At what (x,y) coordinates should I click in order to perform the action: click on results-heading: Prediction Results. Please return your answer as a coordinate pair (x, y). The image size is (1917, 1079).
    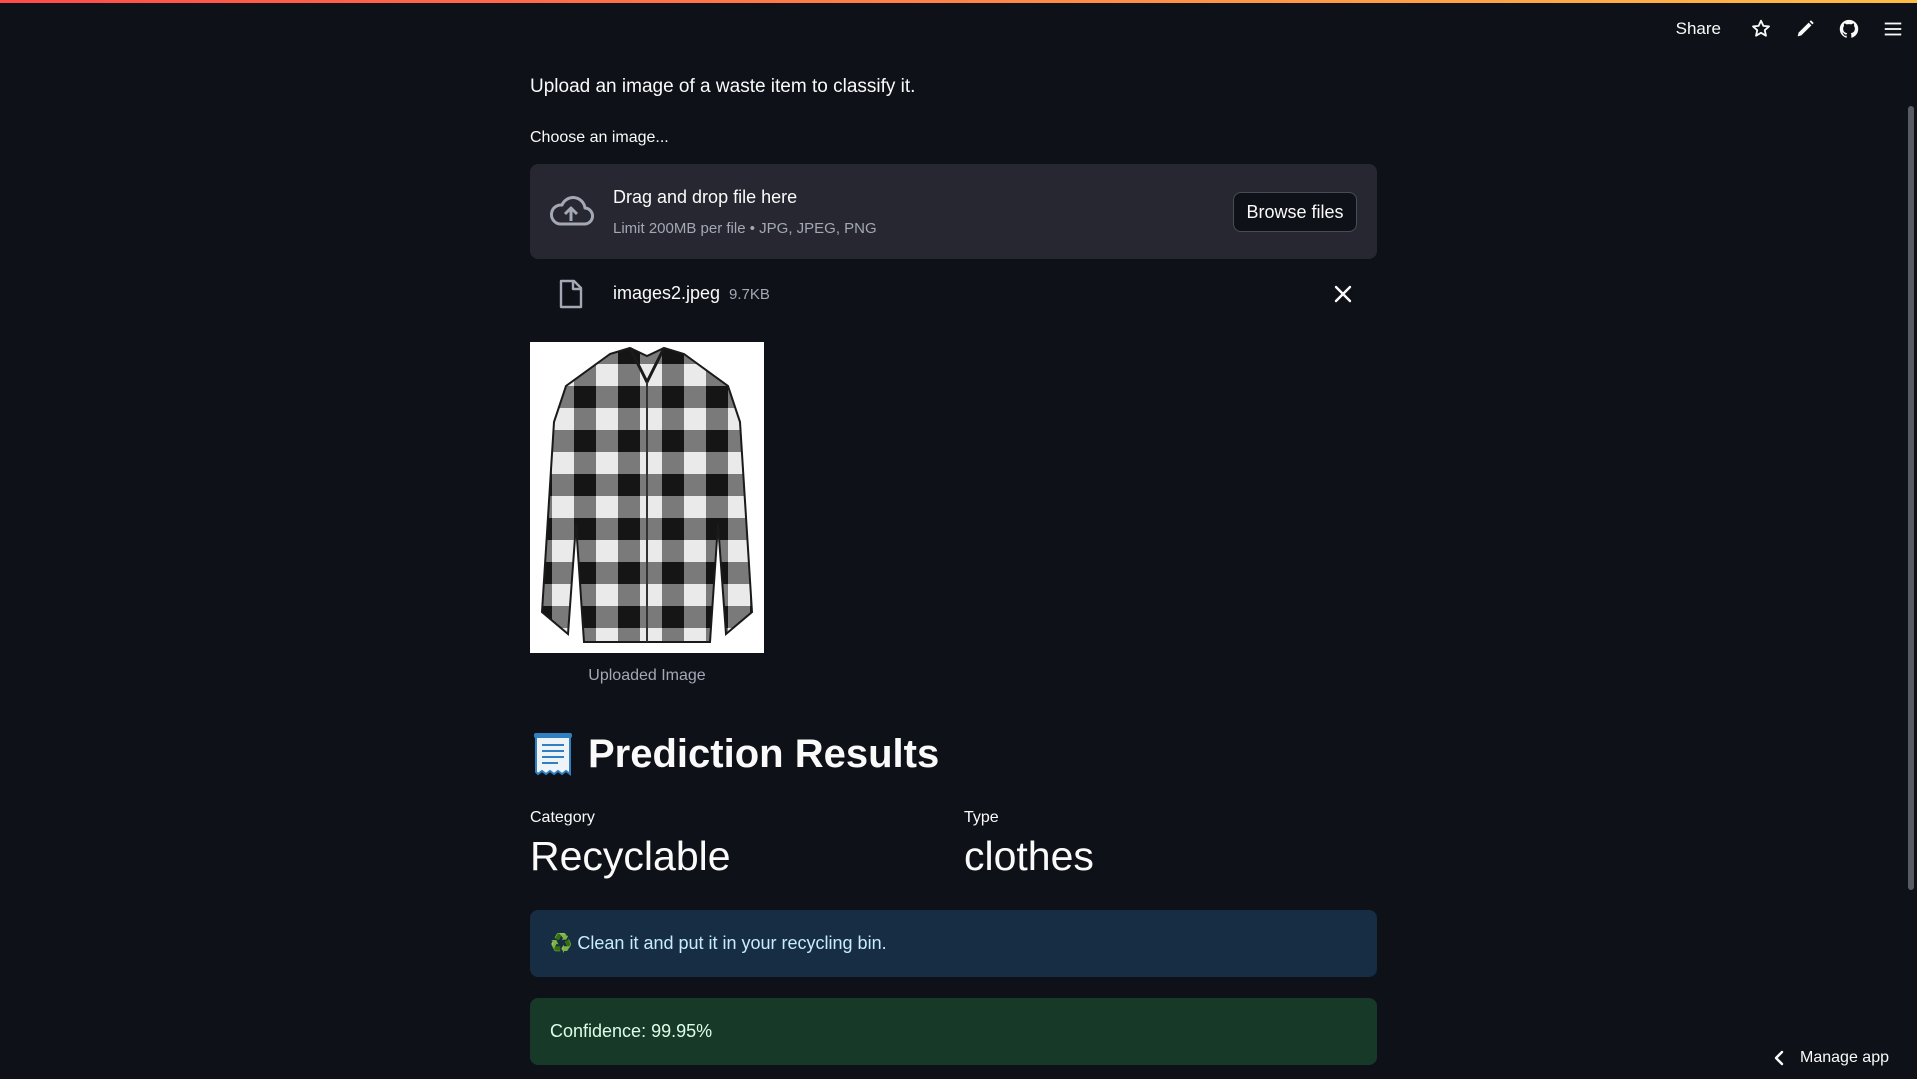
    Looking at the image, I should click on (734, 754).